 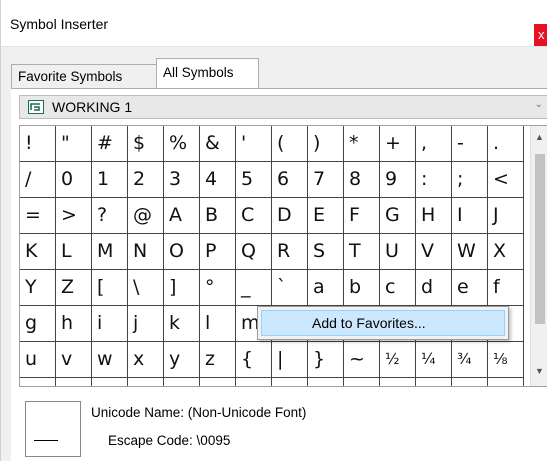 What do you see at coordinates (218, 252) in the screenshot?
I see `symbol-cell: P` at bounding box center [218, 252].